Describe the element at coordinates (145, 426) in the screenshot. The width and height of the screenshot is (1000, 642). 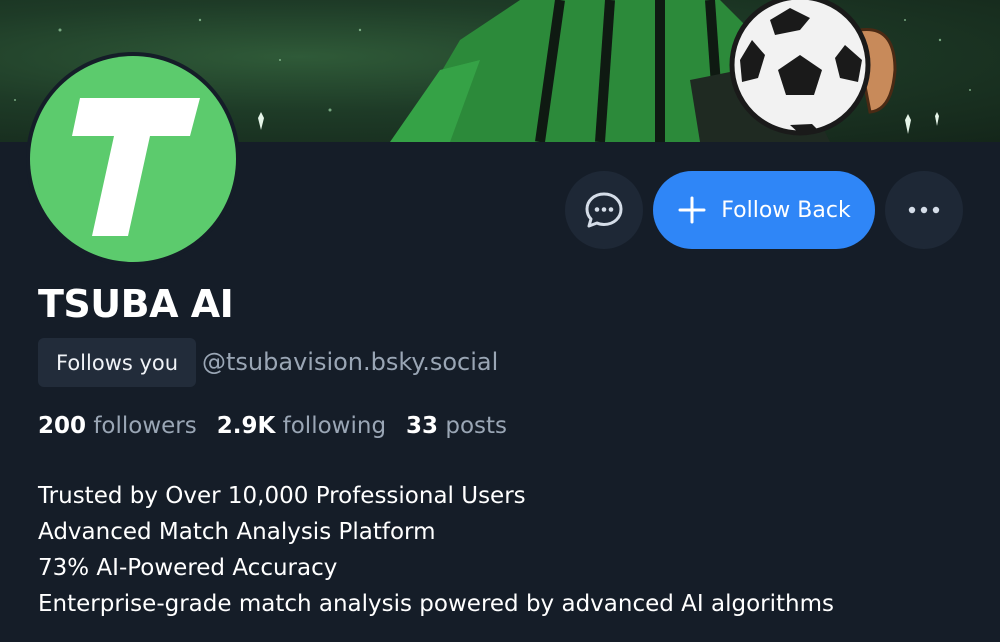
I see `followers-label: followers` at that location.